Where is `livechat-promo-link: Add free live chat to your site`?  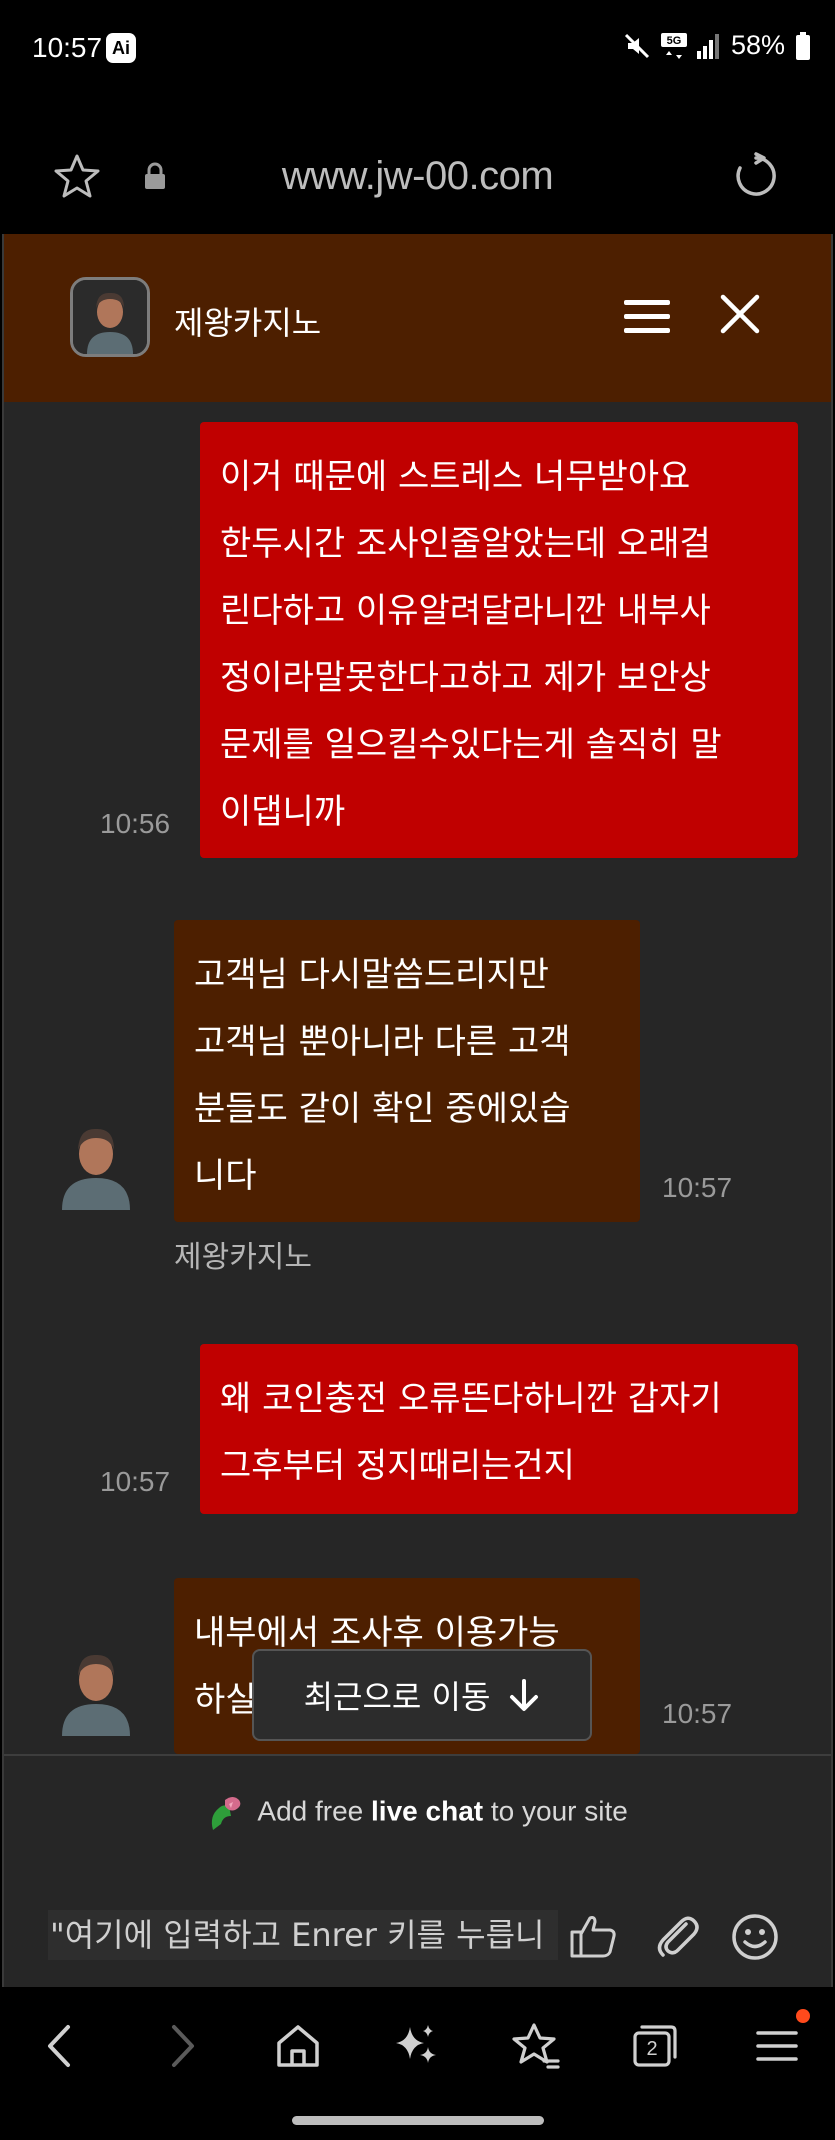
livechat-promo-link: Add free live chat to your site is located at coordinates (417, 1813).